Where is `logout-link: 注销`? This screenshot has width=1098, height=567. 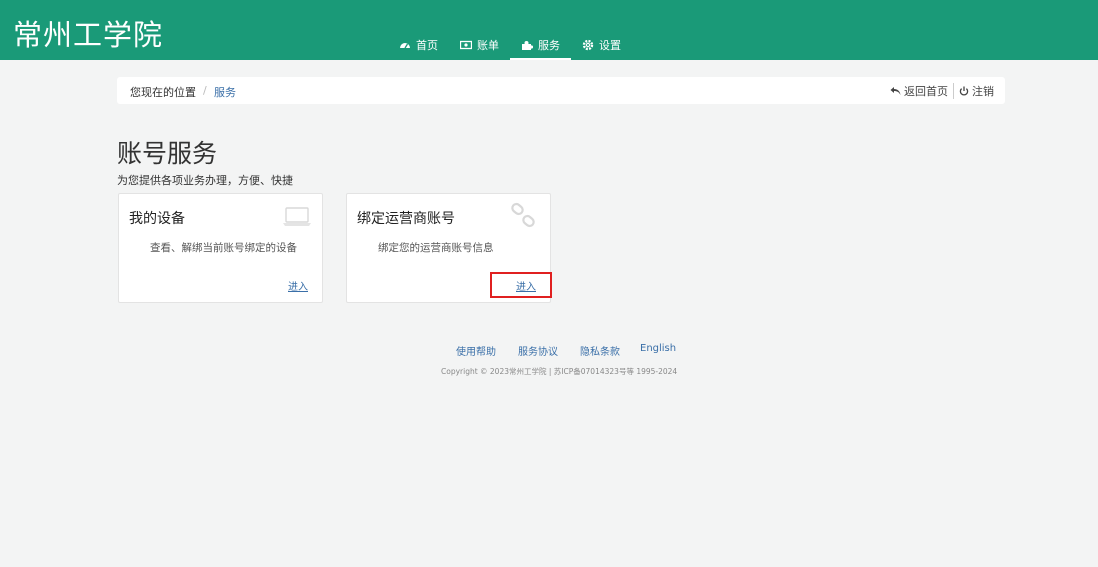 logout-link: 注销 is located at coordinates (973, 91).